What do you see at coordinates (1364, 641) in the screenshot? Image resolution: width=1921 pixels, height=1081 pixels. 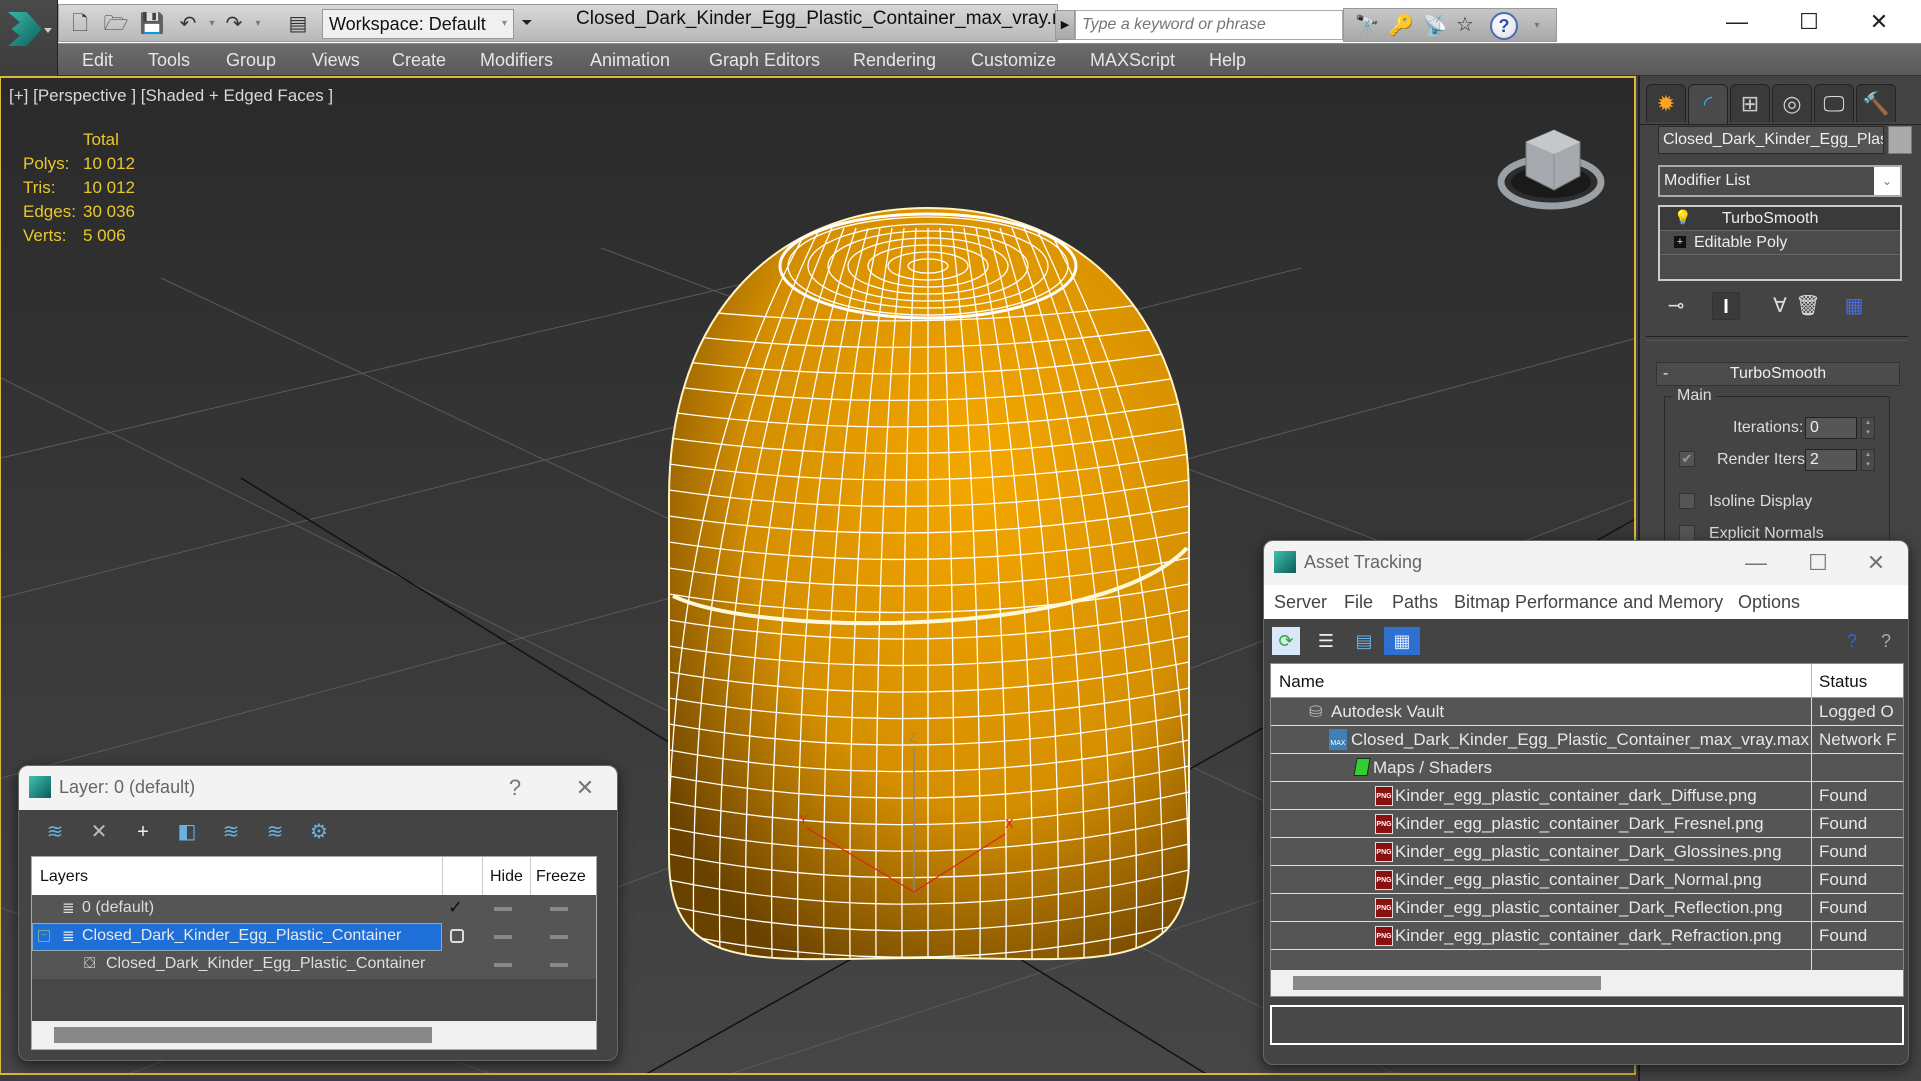 I see `tree-view-icon: ▤` at bounding box center [1364, 641].